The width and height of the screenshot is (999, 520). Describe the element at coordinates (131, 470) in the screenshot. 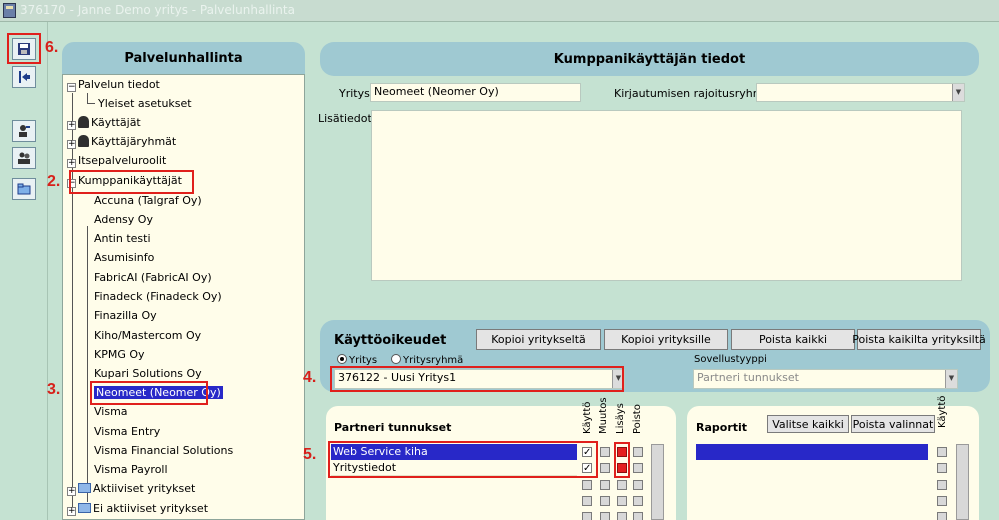

I see `partner-item: Visma Payroll` at that location.